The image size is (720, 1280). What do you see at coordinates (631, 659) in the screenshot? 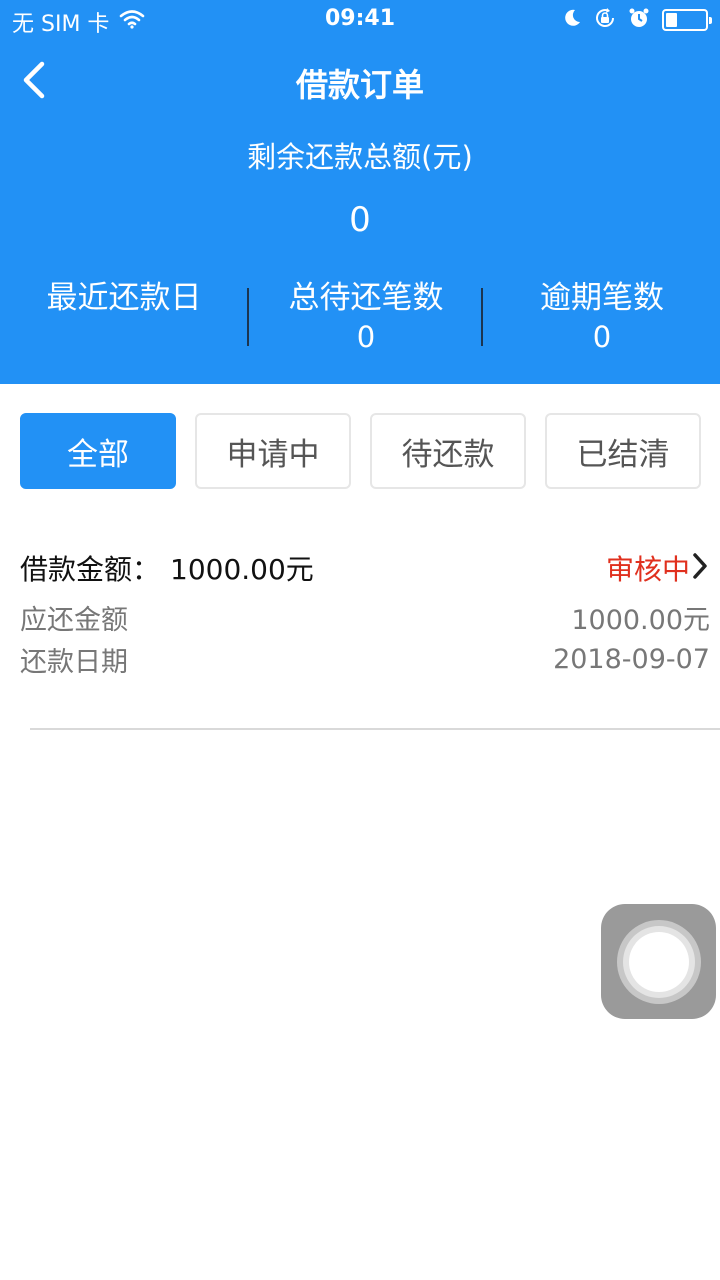
I see `due-date-value: 2018-09-07` at bounding box center [631, 659].